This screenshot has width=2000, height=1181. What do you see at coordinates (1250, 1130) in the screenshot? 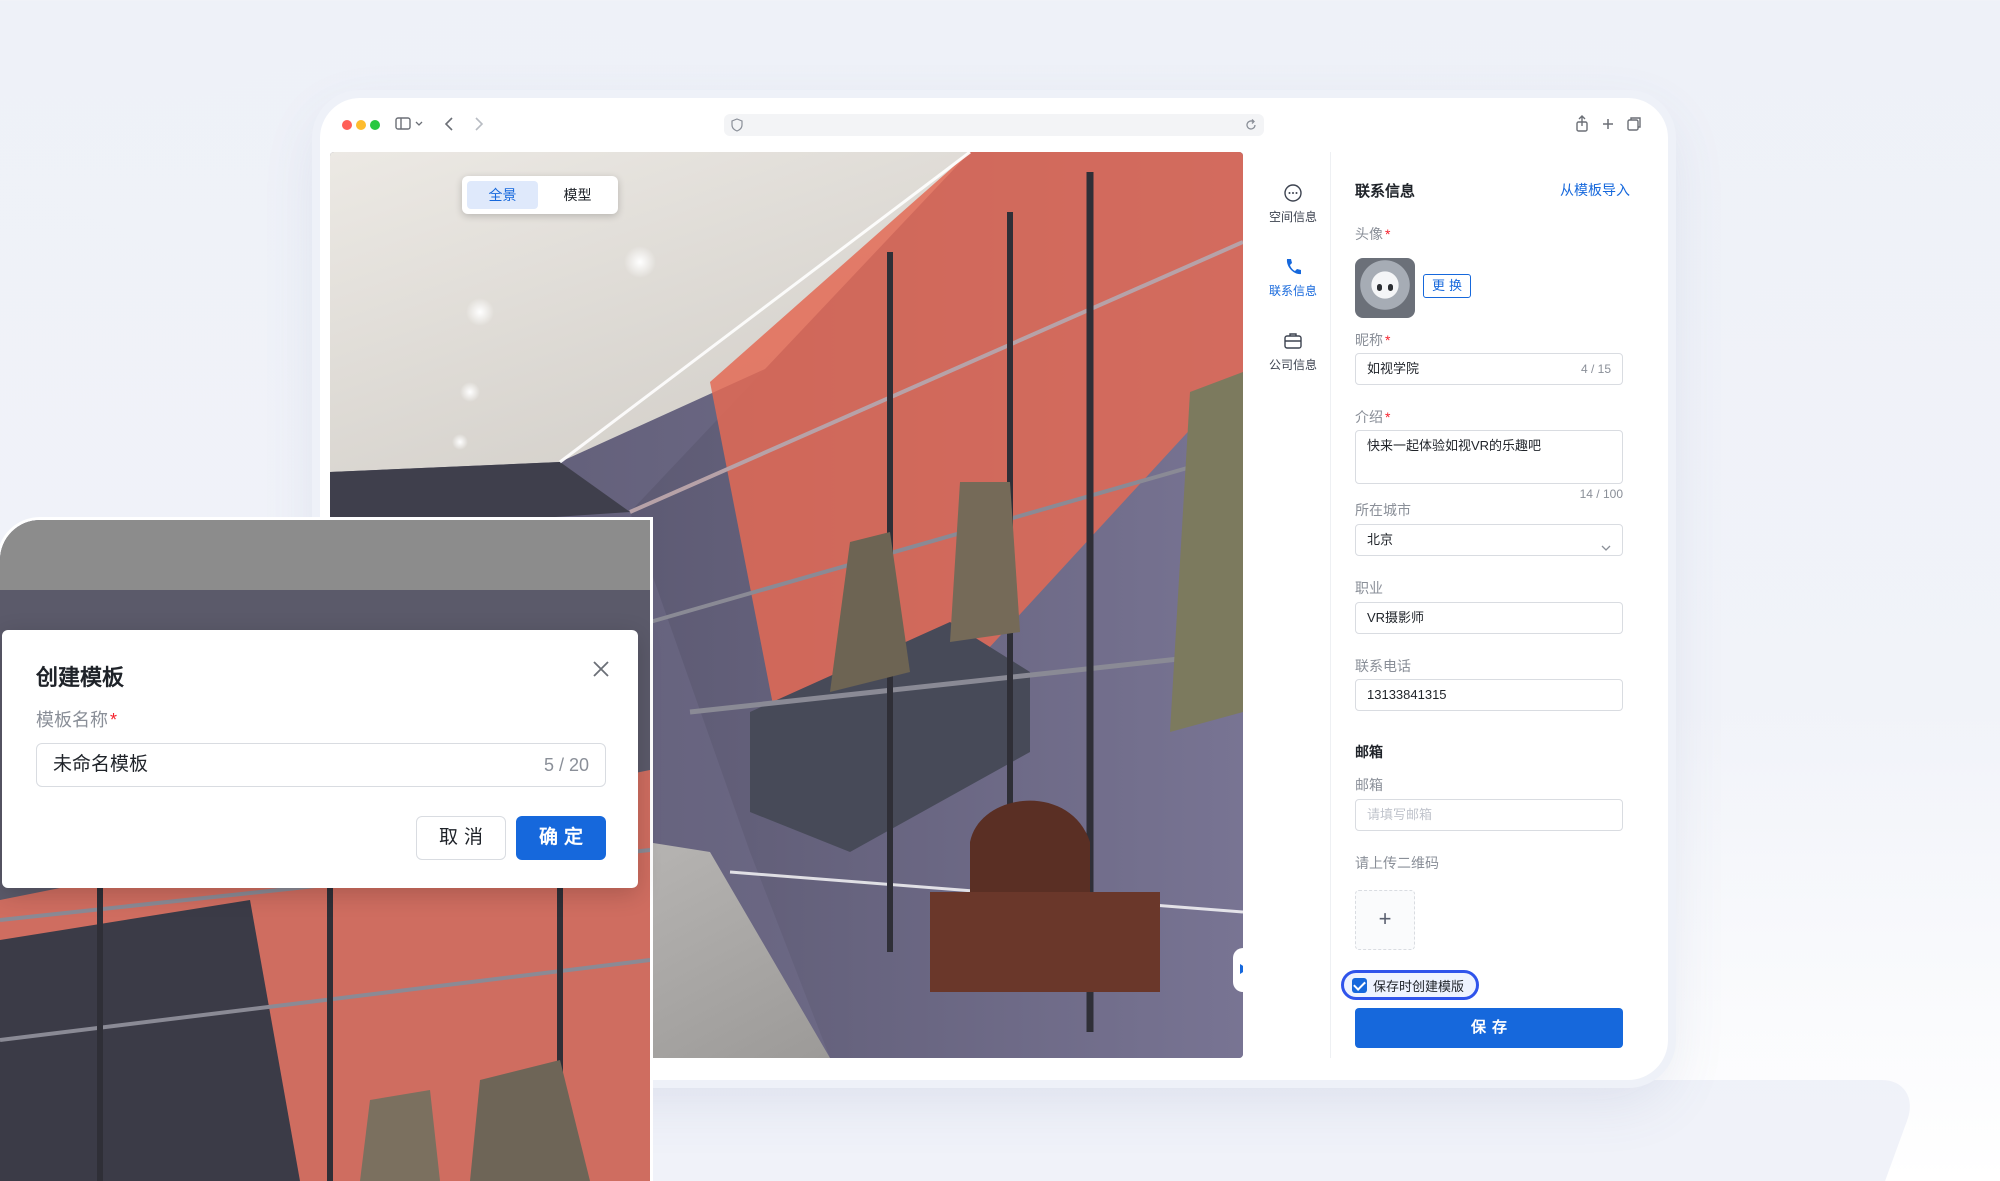
I see `background-slab` at bounding box center [1250, 1130].